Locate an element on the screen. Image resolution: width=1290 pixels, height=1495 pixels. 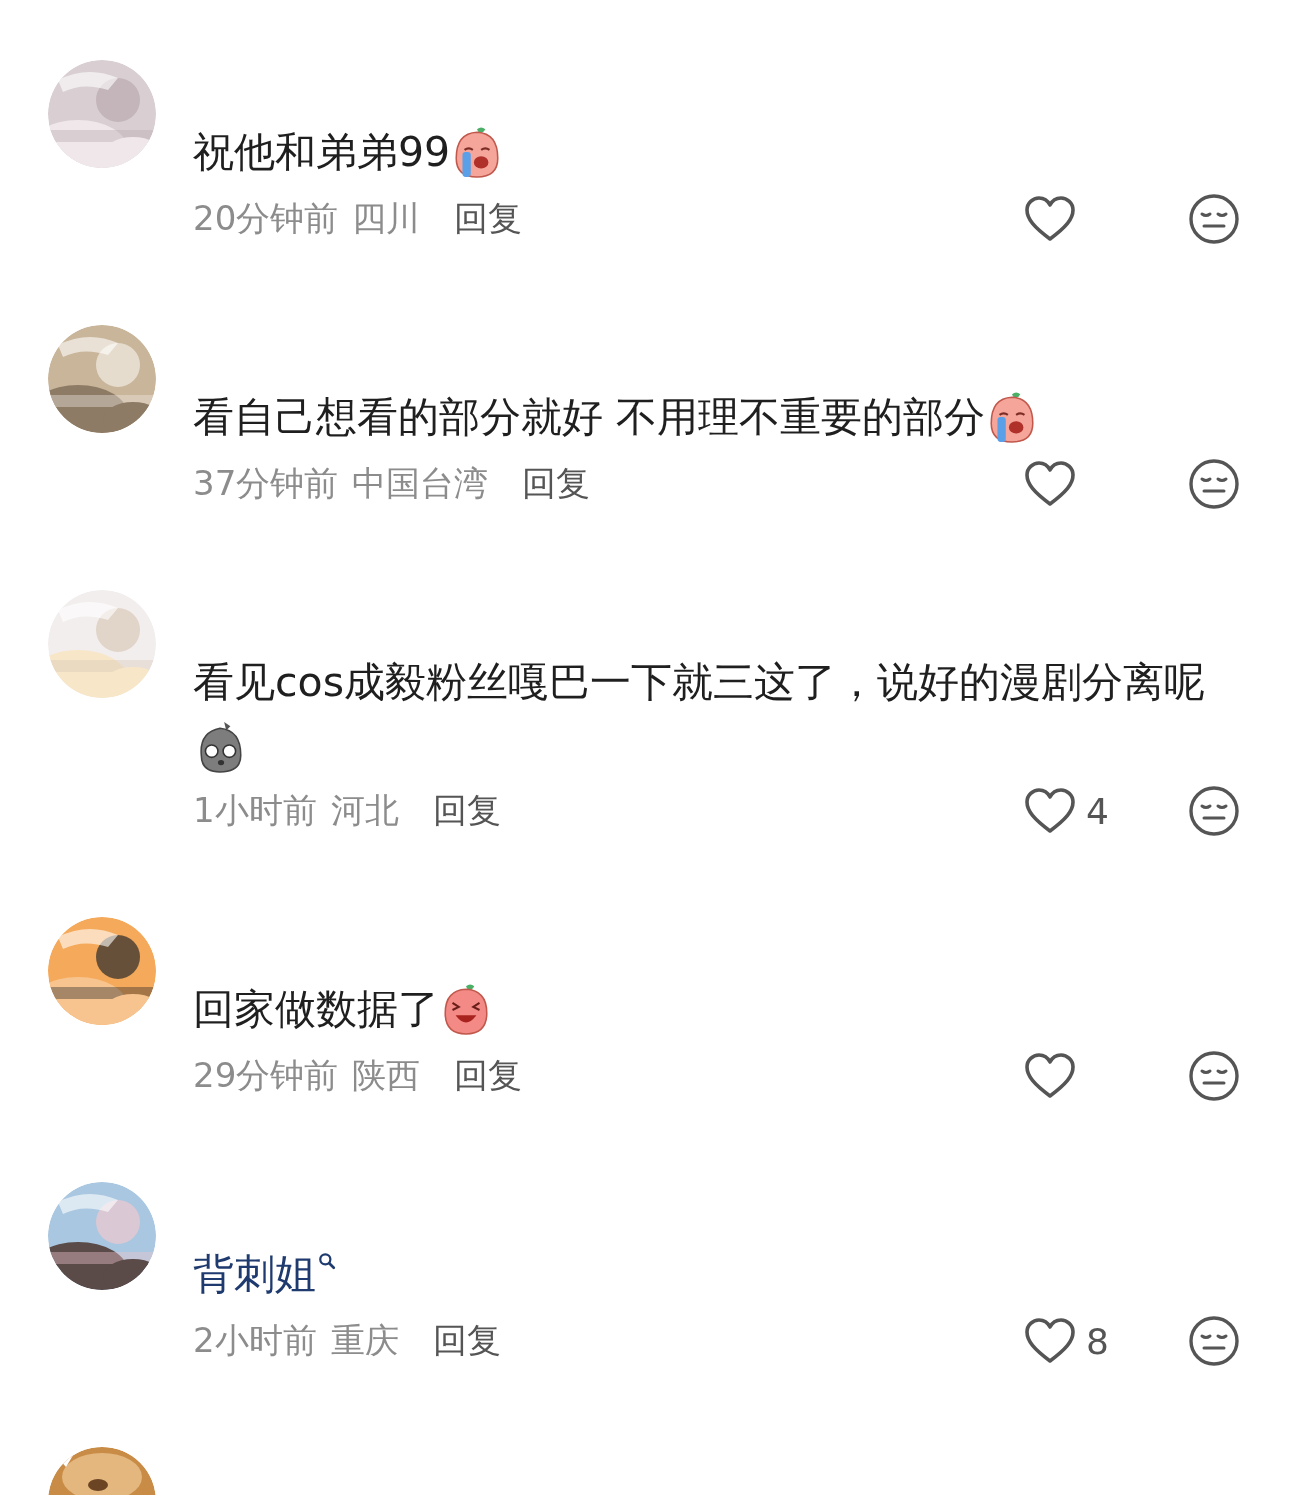
comment-text: 回家做数据了 is located at coordinates (316, 1009).